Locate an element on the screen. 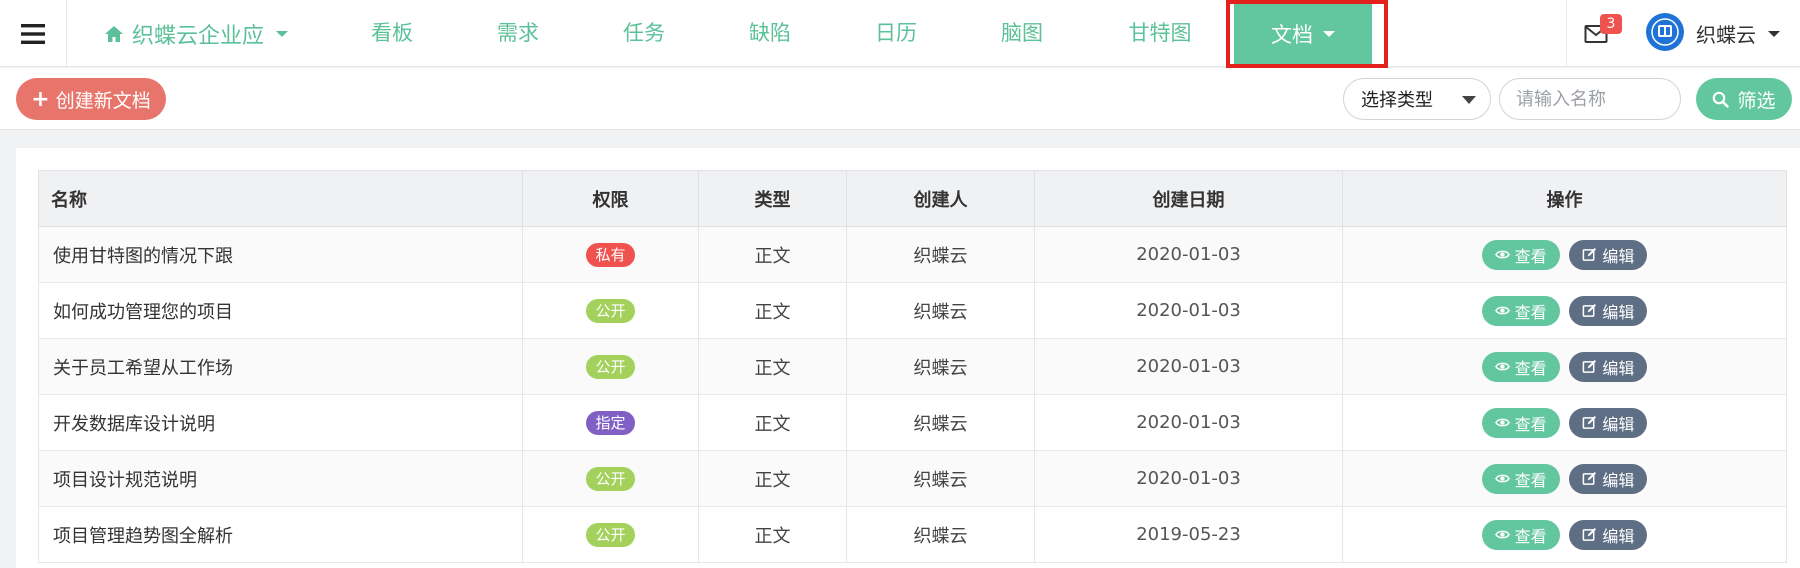 The image size is (1800, 568). nav-item-documents: 文档 is located at coordinates (1303, 34).